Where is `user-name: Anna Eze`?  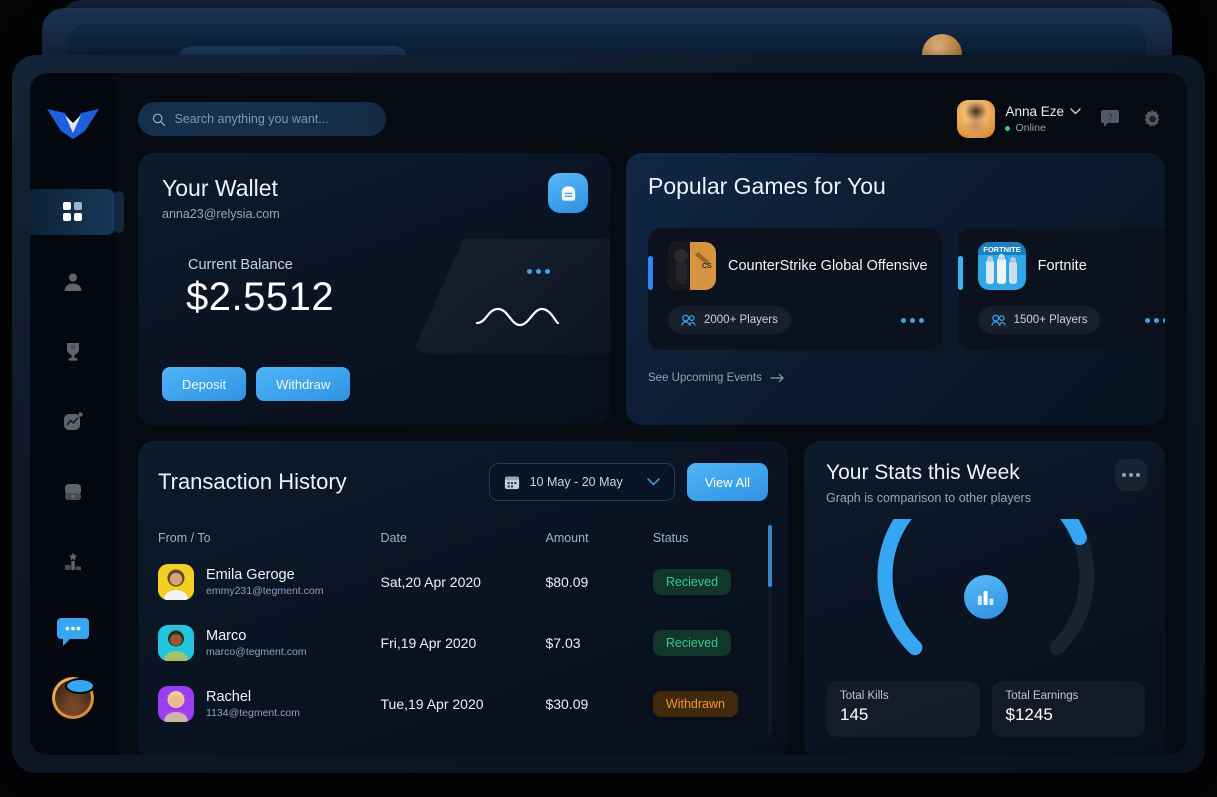
user-name: Anna Eze is located at coordinates (1034, 111).